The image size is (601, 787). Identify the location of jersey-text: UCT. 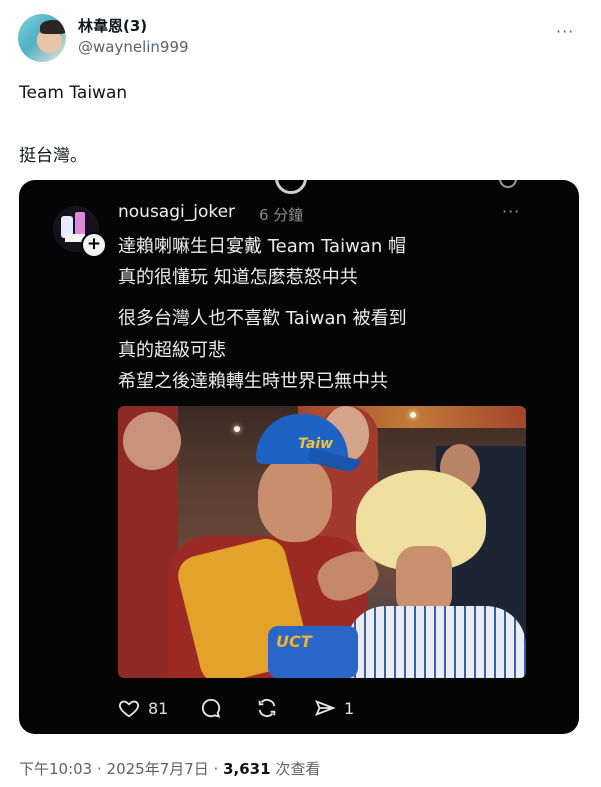
(294, 641).